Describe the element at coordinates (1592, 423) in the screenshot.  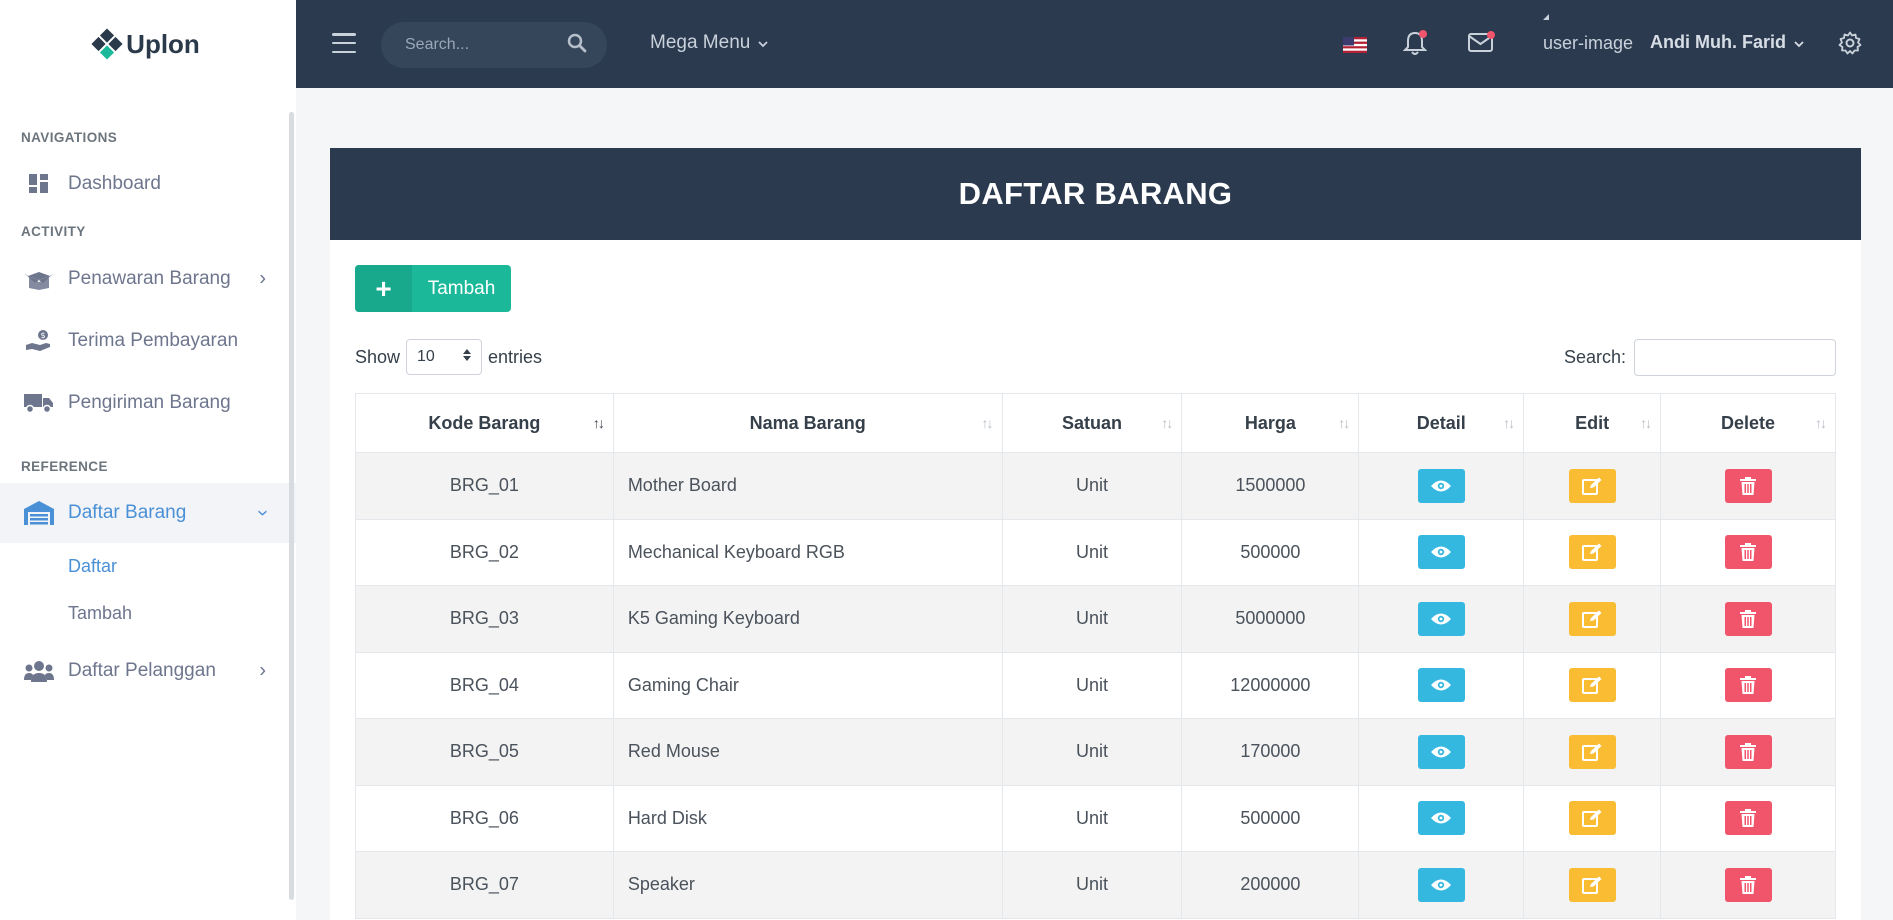
I see `col-header-edit: Edit ↑↓` at that location.